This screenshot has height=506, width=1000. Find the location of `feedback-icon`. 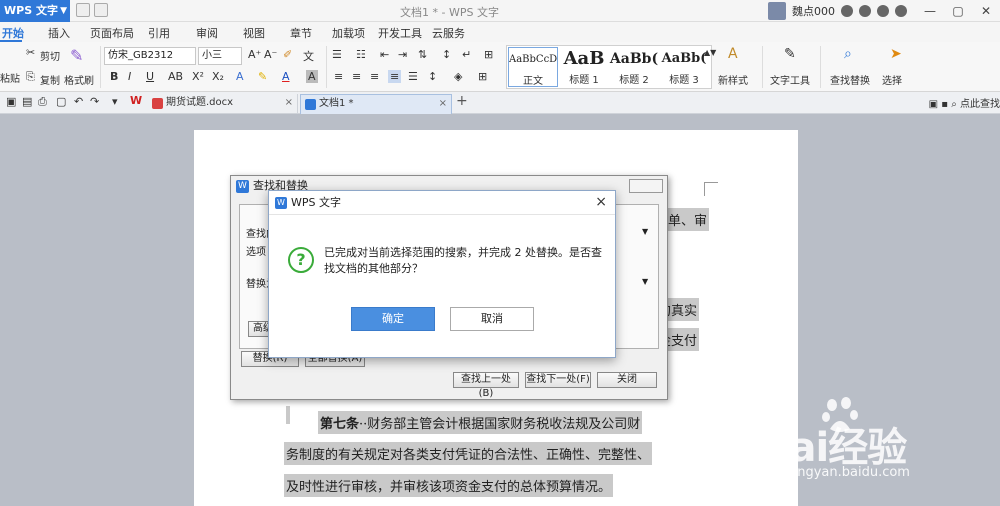

feedback-icon is located at coordinates (901, 11).